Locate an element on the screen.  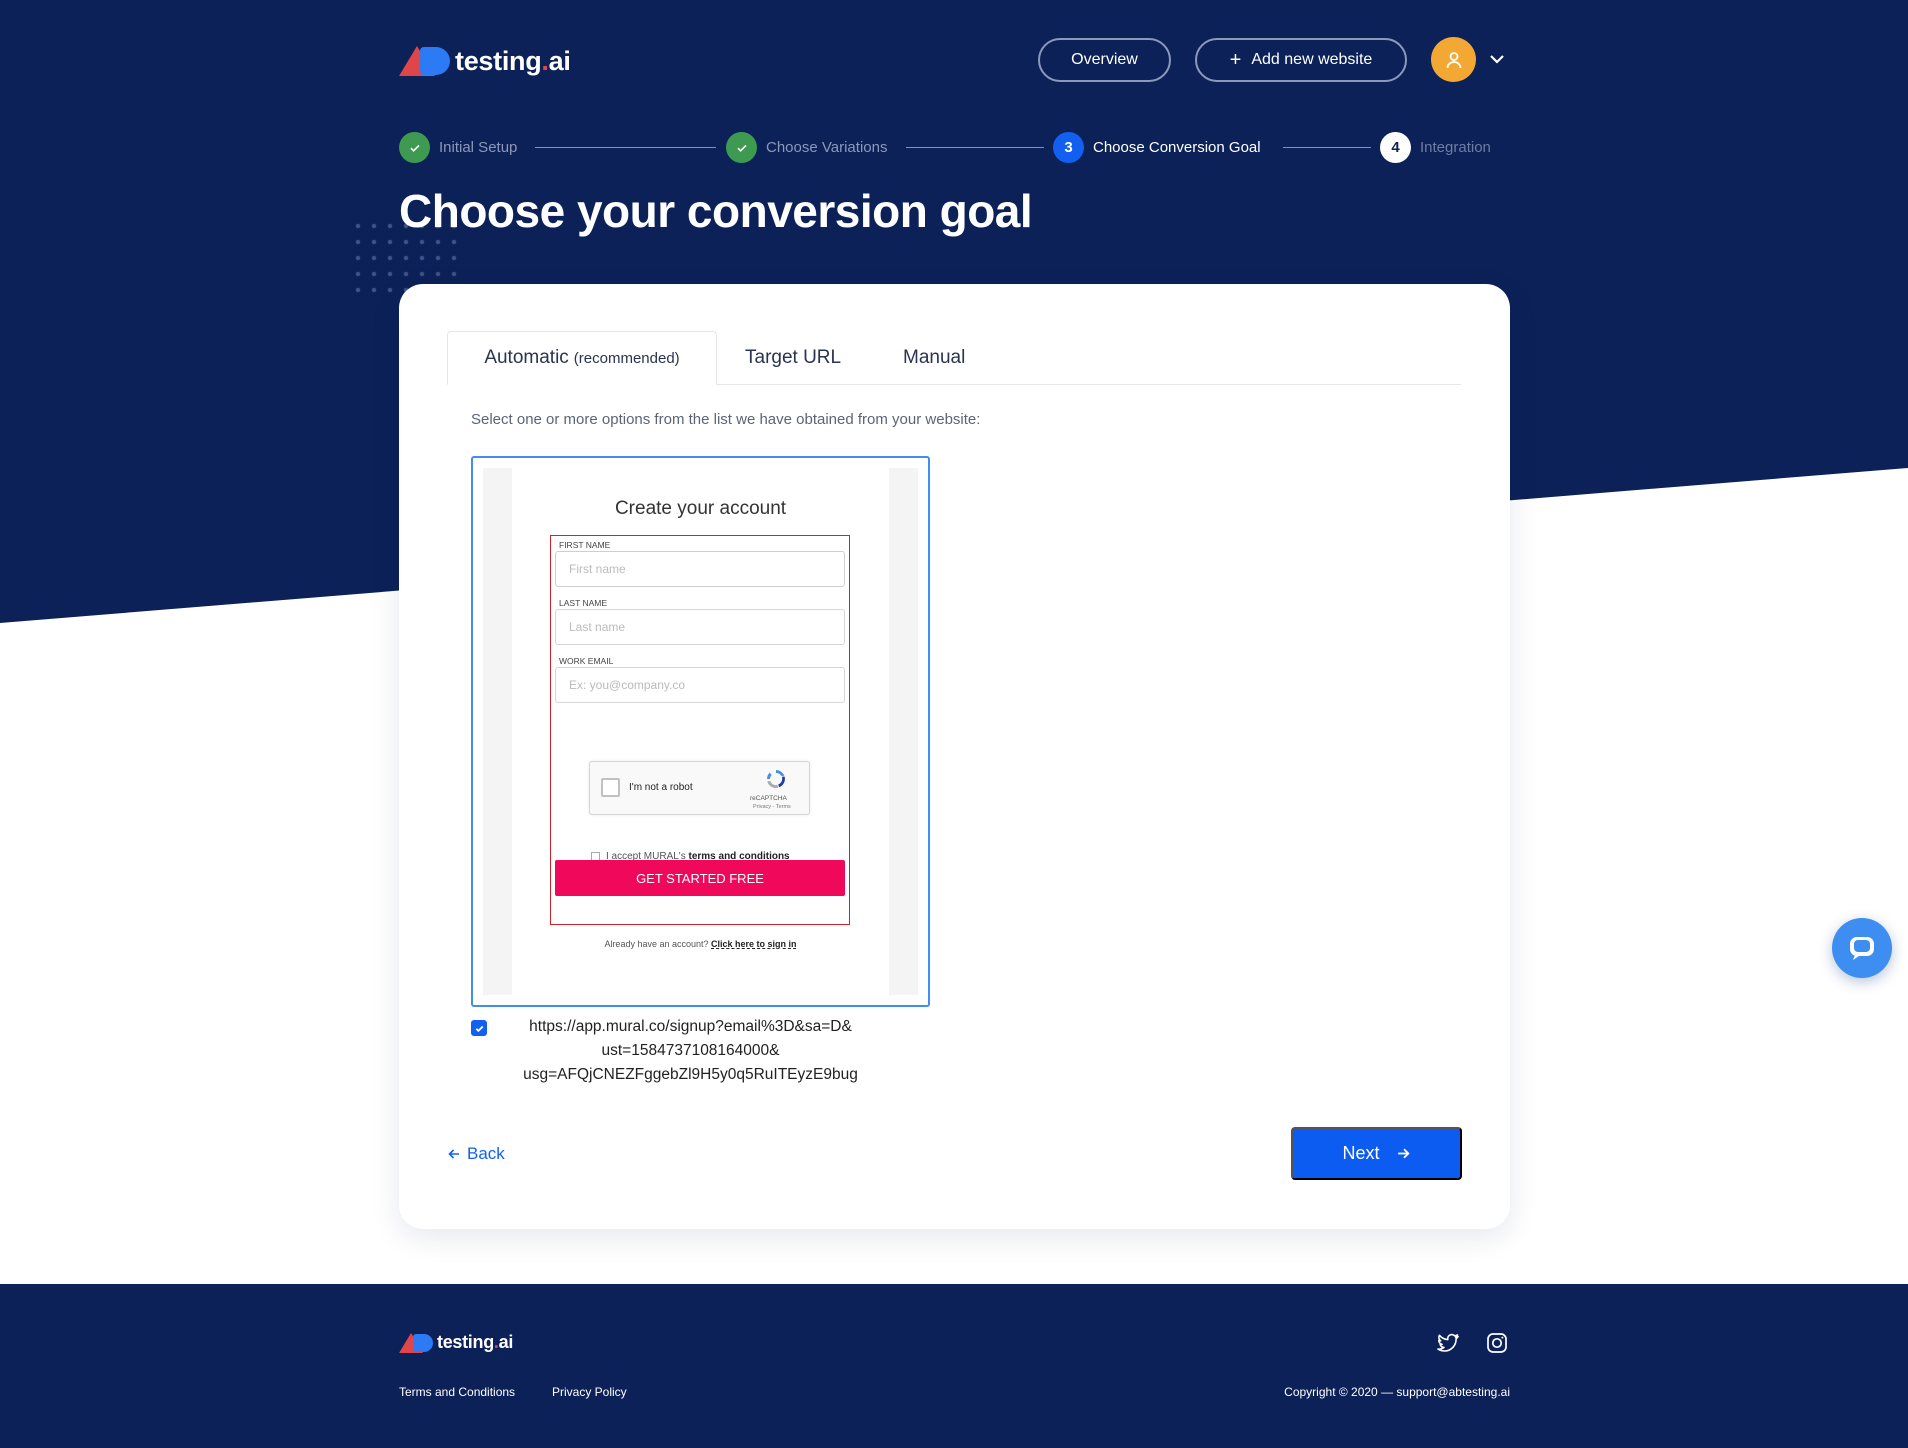
tab-target-url: Target URL is located at coordinates (793, 358).